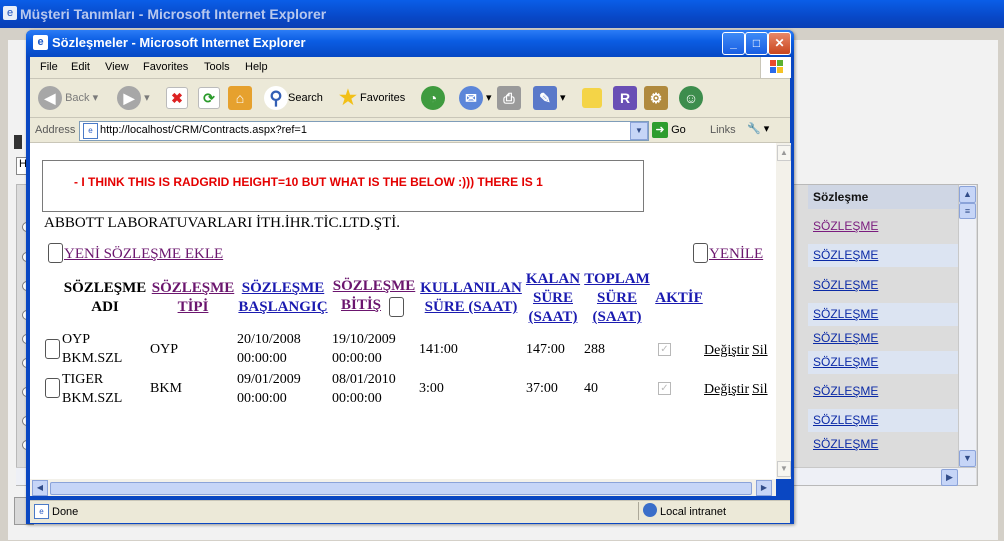  I want to click on cell-remaining-hours: 147:00, so click(545, 349).